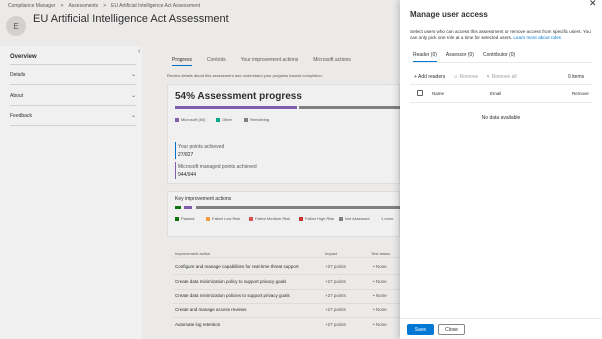  I want to click on remove-all-button: ✕ Remove all, so click(501, 77).